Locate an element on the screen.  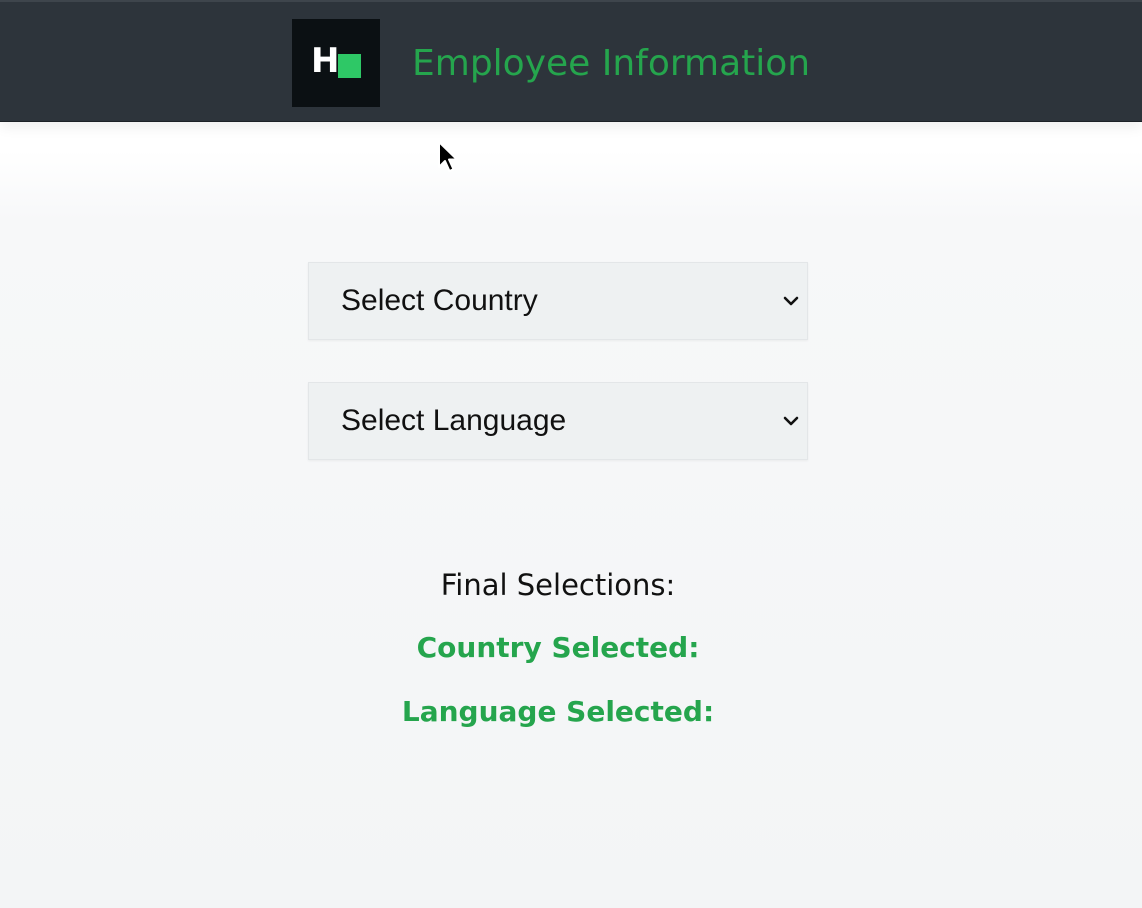
final-selections-heading: Final Selections: is located at coordinates (558, 585).